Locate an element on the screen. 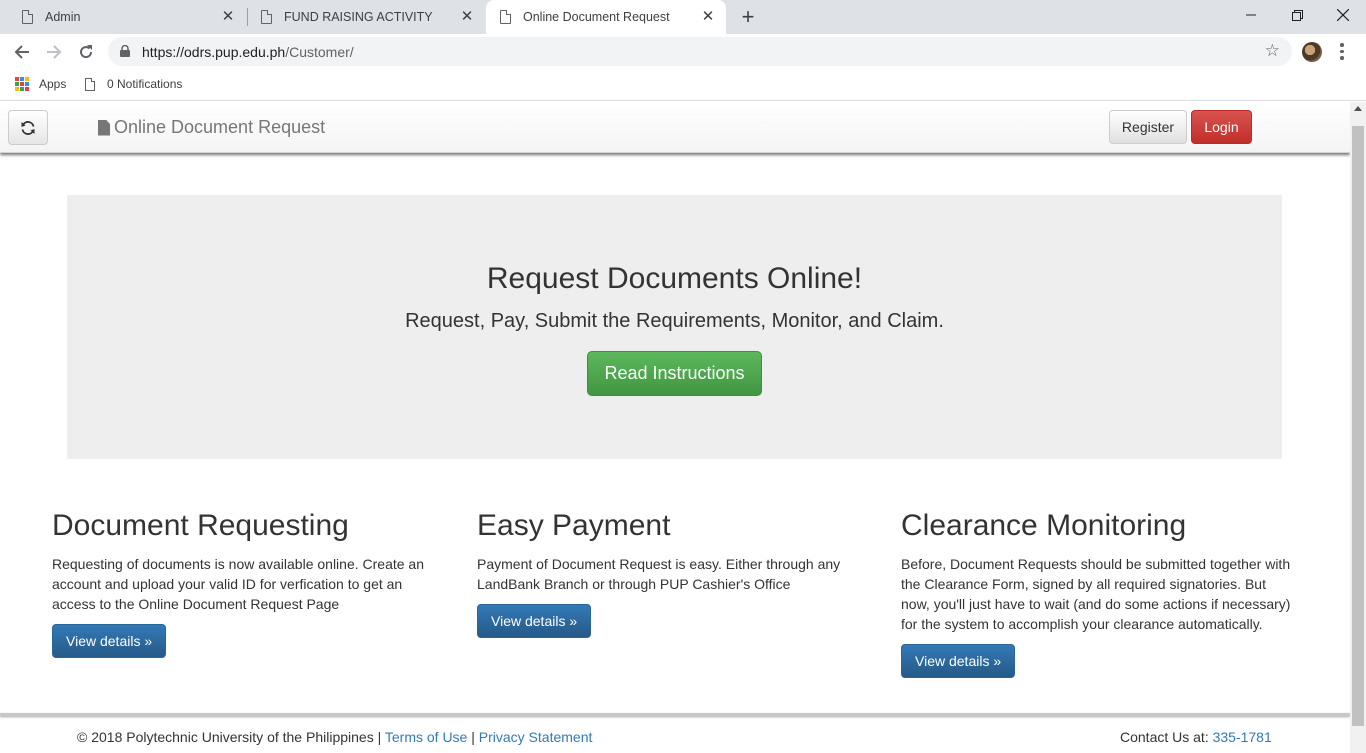  arrow-left-icon is located at coordinates (21, 52).